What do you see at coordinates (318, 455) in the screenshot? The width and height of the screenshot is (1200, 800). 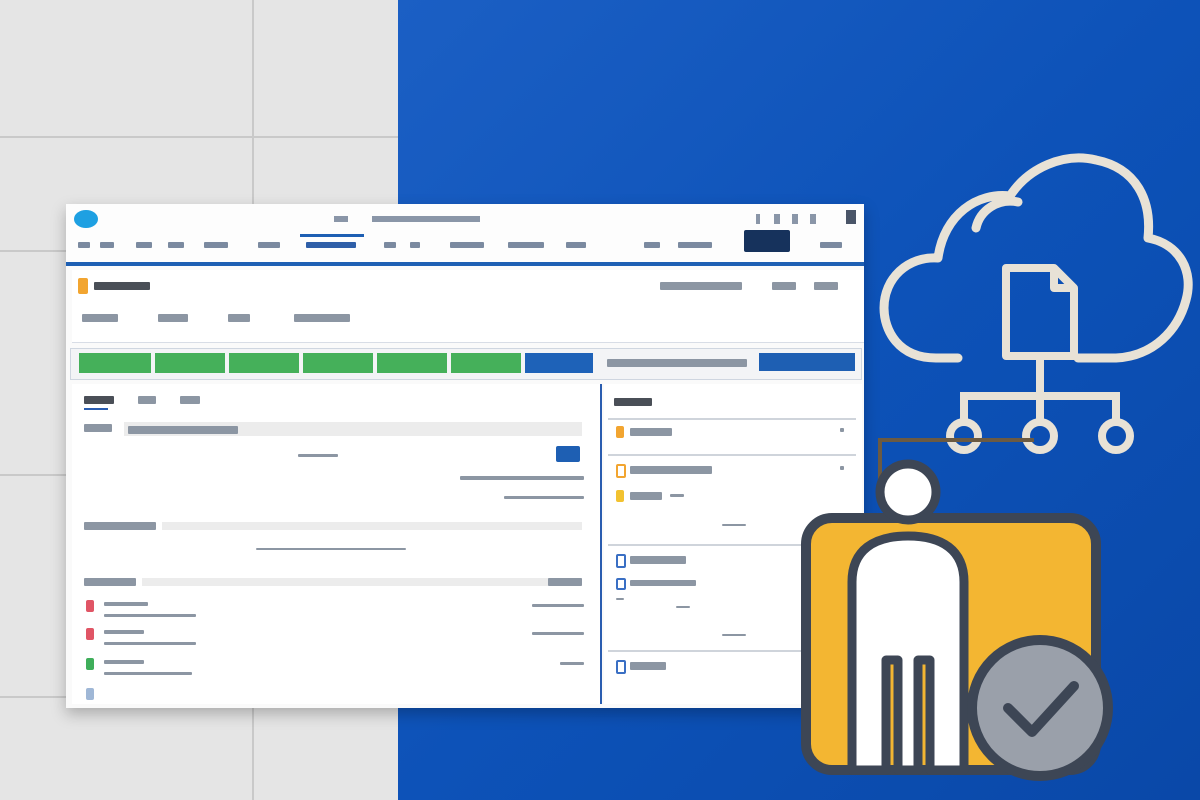 I see `filter-text` at bounding box center [318, 455].